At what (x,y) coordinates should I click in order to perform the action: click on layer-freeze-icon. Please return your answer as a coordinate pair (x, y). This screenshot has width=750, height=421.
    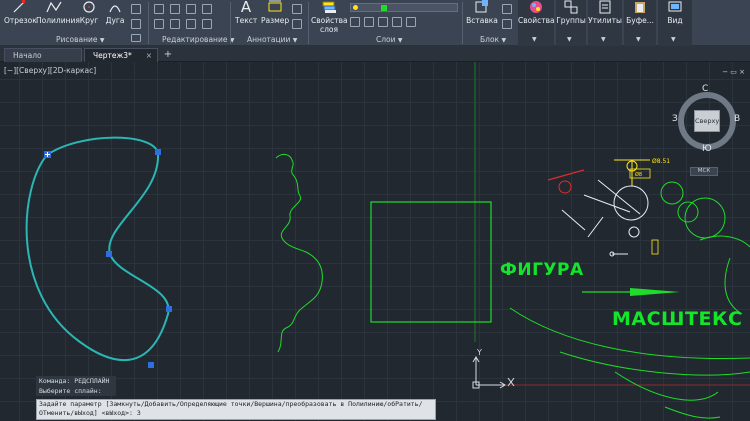
    Looking at the image, I should click on (383, 22).